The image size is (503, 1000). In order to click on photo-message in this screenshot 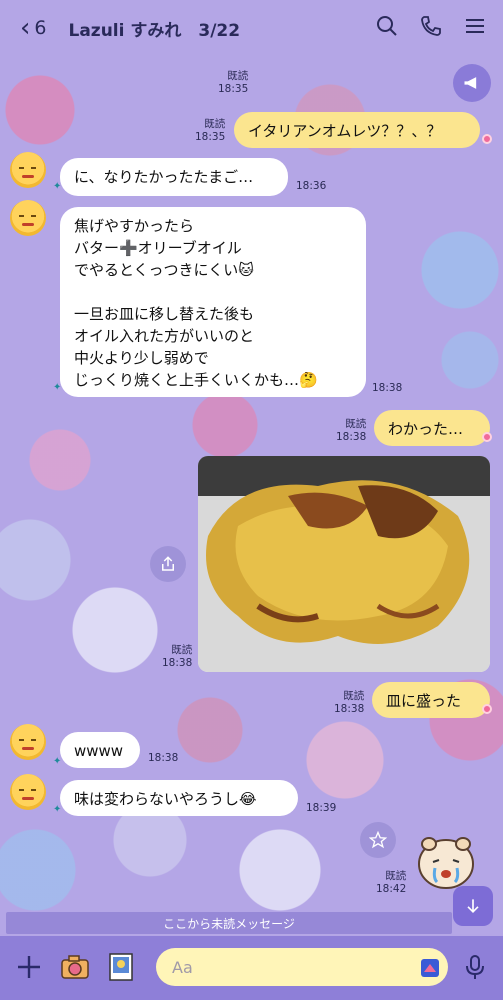, I will do `click(344, 564)`.